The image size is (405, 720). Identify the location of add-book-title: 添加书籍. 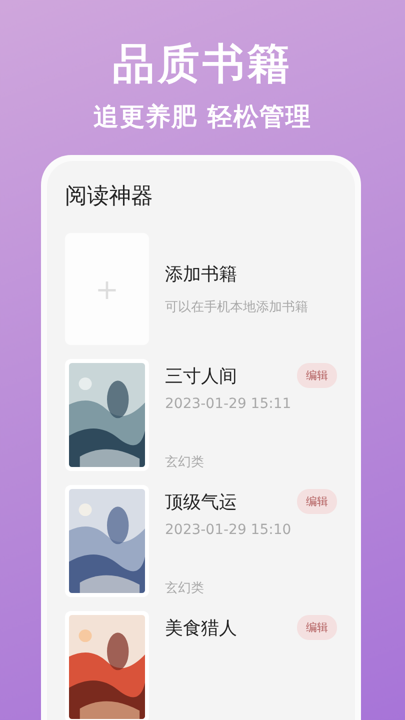
(201, 274).